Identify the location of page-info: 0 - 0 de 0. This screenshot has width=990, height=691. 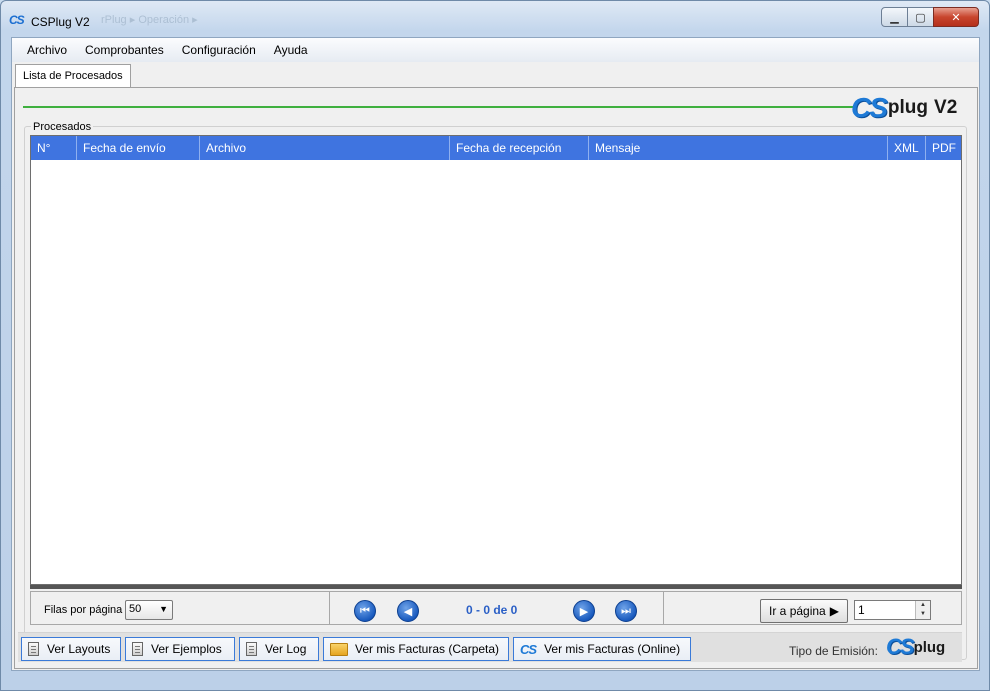
(492, 610).